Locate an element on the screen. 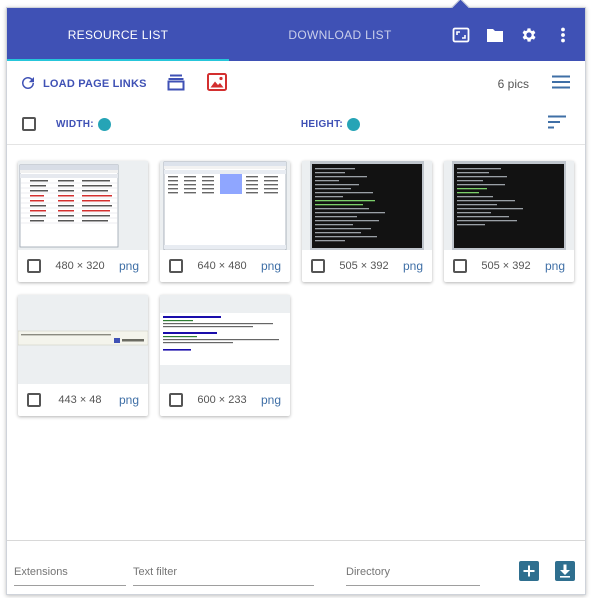  plus-icon is located at coordinates (529, 571).